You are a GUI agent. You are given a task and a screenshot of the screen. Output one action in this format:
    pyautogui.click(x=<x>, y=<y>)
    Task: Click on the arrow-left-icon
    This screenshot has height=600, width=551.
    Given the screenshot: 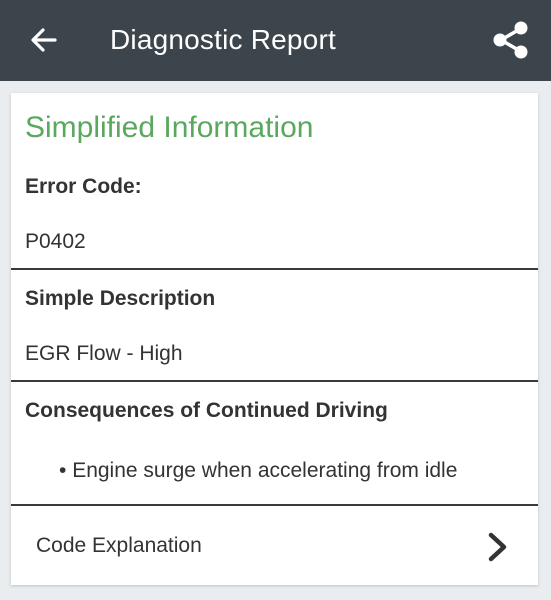 What is the action you would take?
    pyautogui.click(x=44, y=40)
    